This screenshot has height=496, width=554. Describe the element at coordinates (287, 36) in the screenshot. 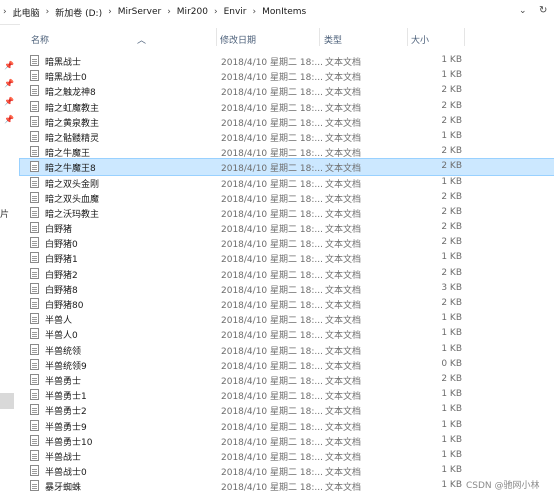

I see `column-header: ︿ 名称 修改日期 类型 大小` at that location.